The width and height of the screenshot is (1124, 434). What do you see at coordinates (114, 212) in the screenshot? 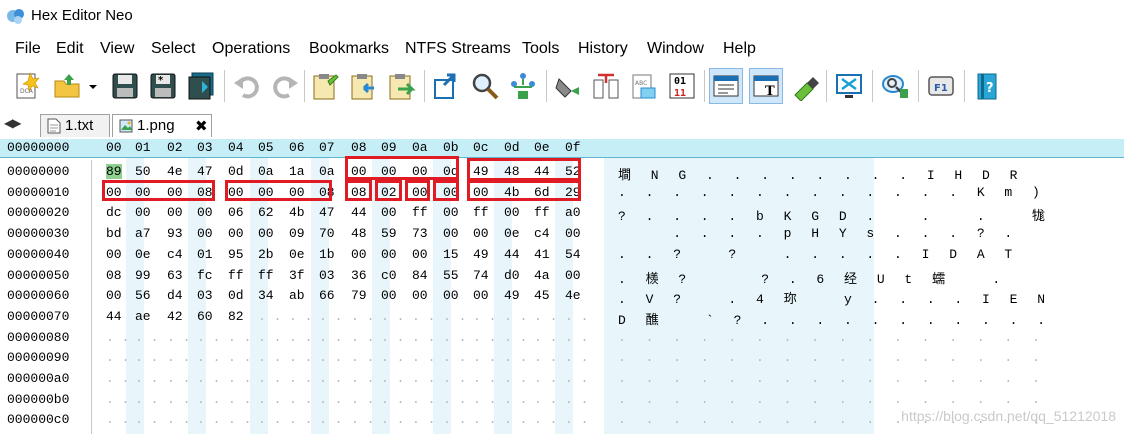
I see `hex-byte: dc` at bounding box center [114, 212].